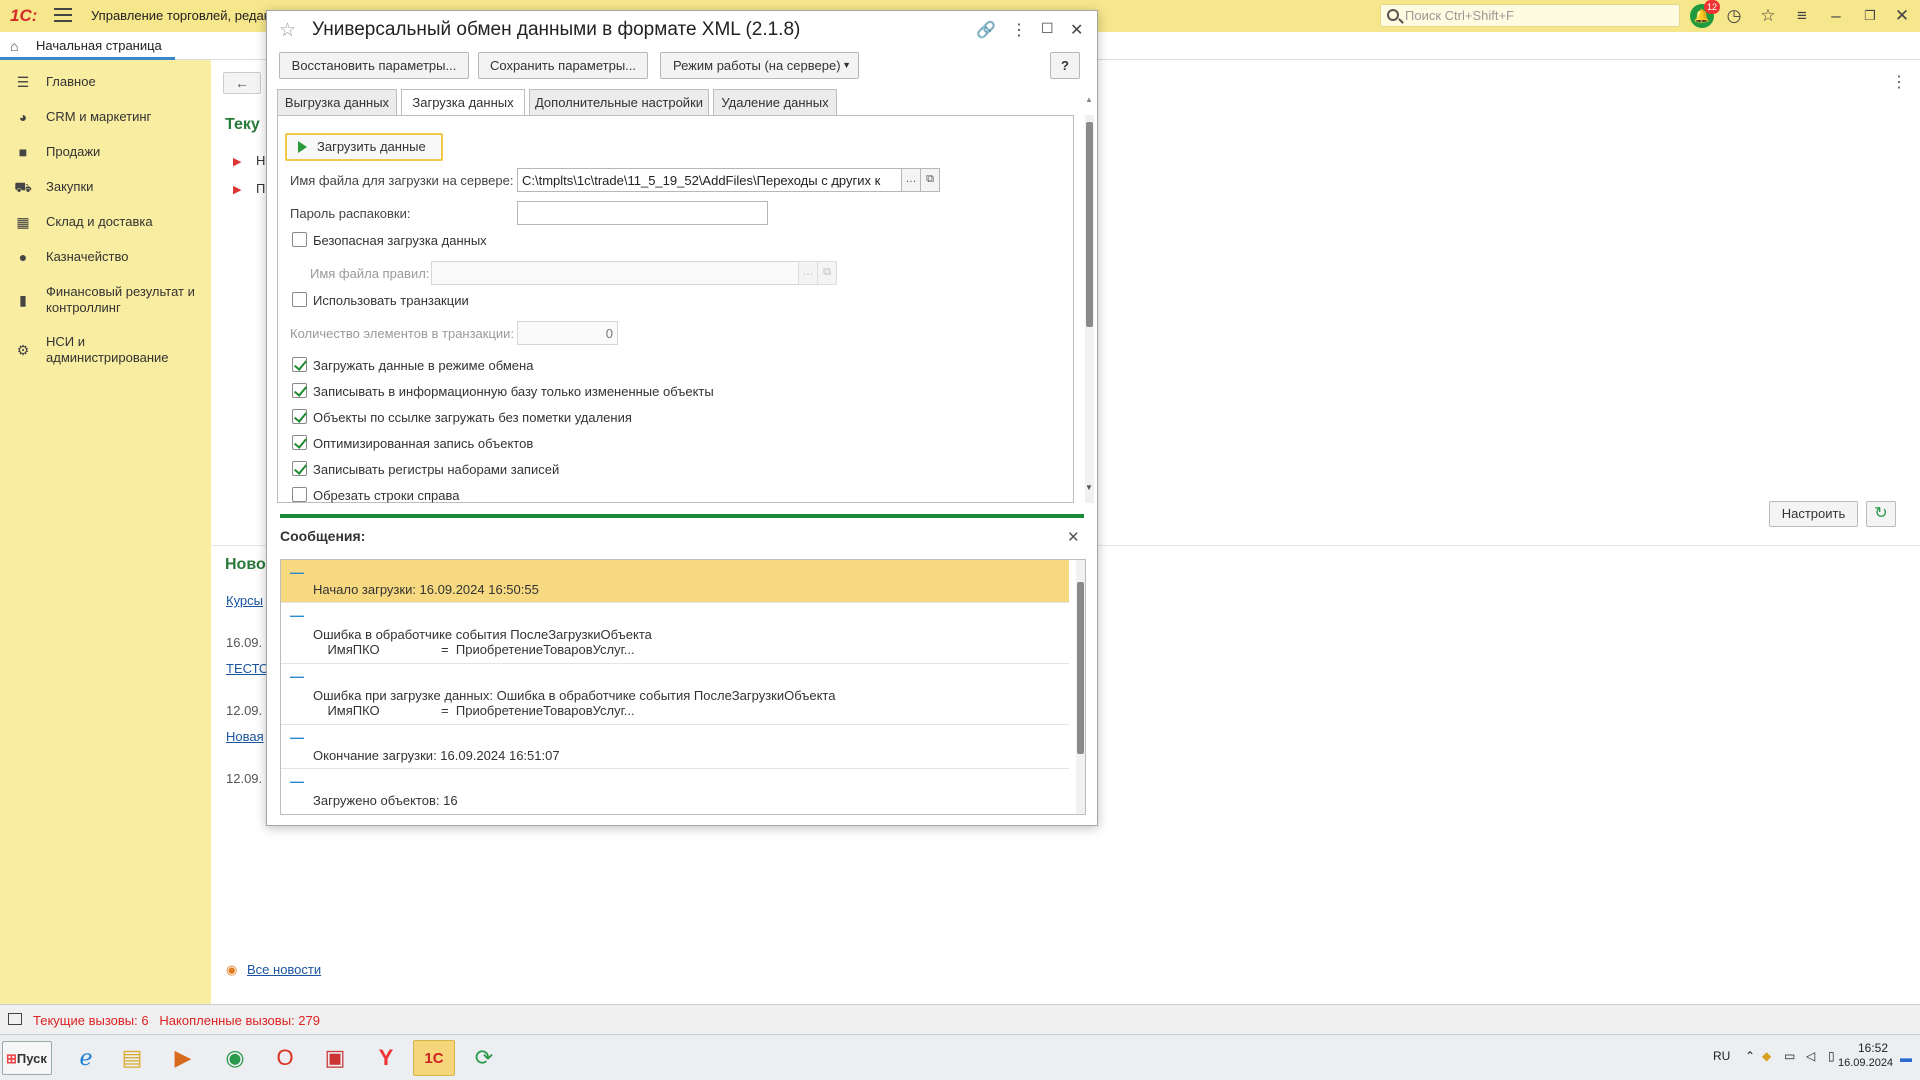 Image resolution: width=1920 pixels, height=1080 pixels. Describe the element at coordinates (675, 581) in the screenshot. I see `message-item: — Начало загрузки: 16.09.2024 16:50:55` at that location.